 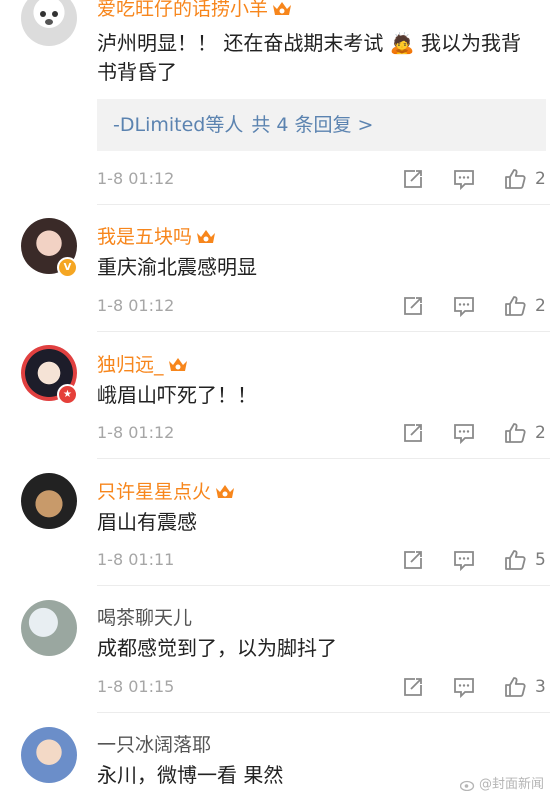 What do you see at coordinates (177, 395) in the screenshot?
I see `comment-text: 峨眉山吓死了！！` at bounding box center [177, 395].